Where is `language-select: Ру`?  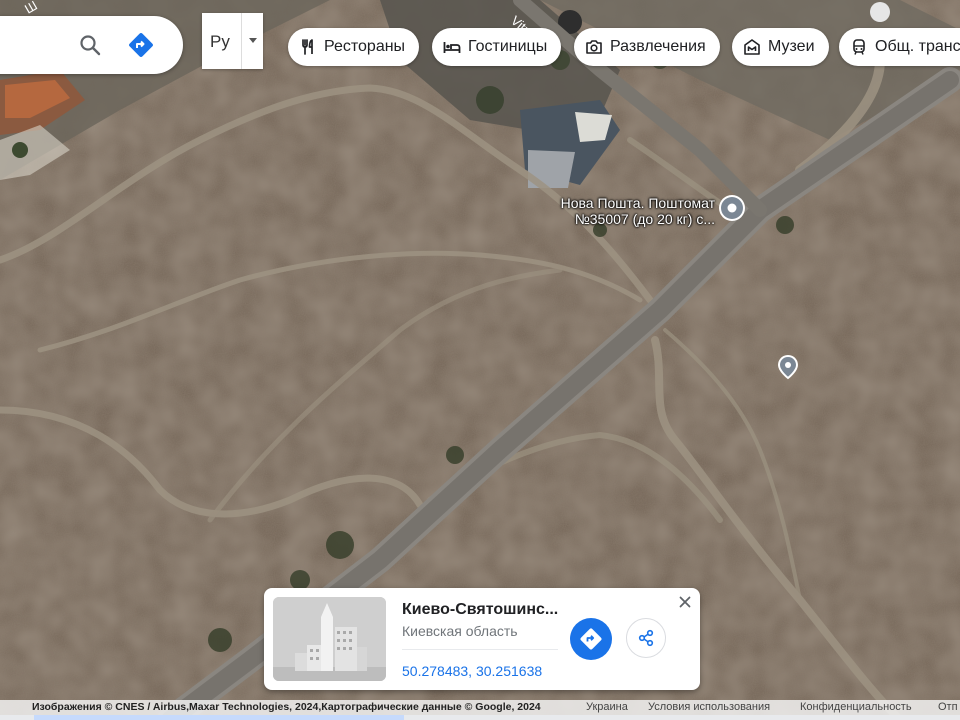
language-select: Ру is located at coordinates (232, 41).